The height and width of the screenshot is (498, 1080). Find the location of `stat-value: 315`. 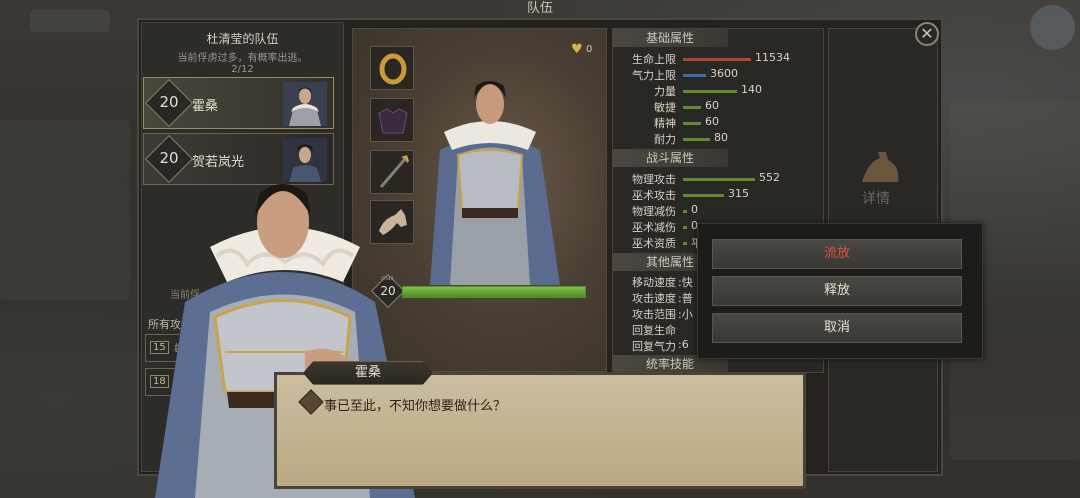

stat-value: 315 is located at coordinates (738, 193).